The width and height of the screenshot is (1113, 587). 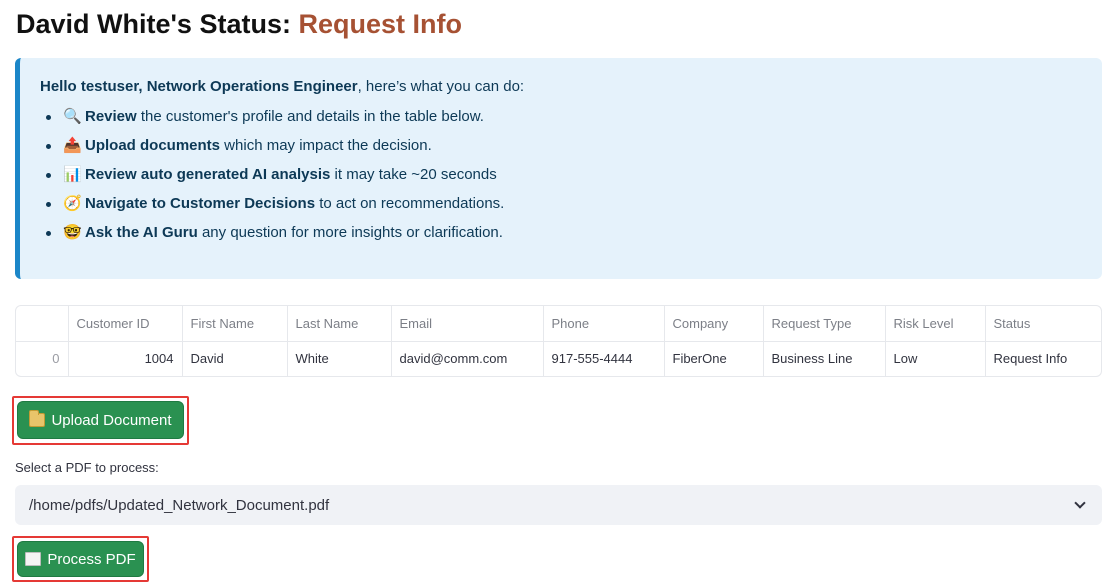 What do you see at coordinates (824, 358) in the screenshot?
I see `cell-request-type: Business Line` at bounding box center [824, 358].